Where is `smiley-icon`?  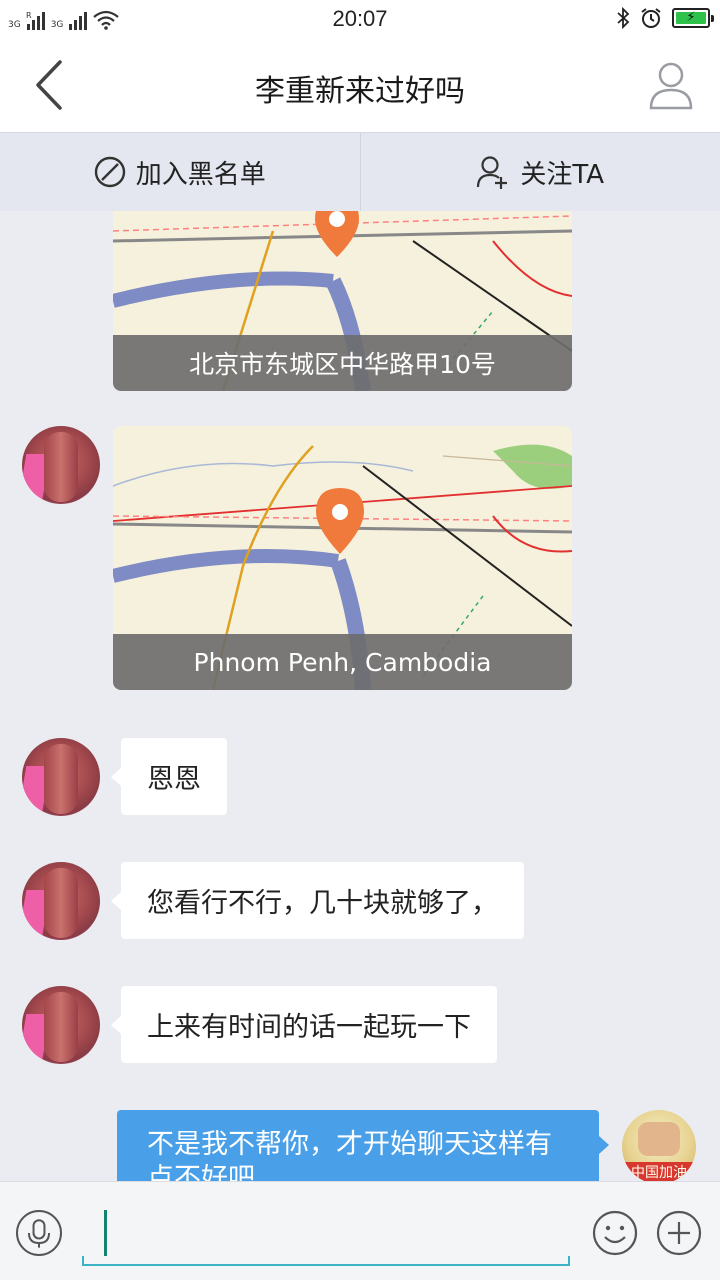 smiley-icon is located at coordinates (615, 1233).